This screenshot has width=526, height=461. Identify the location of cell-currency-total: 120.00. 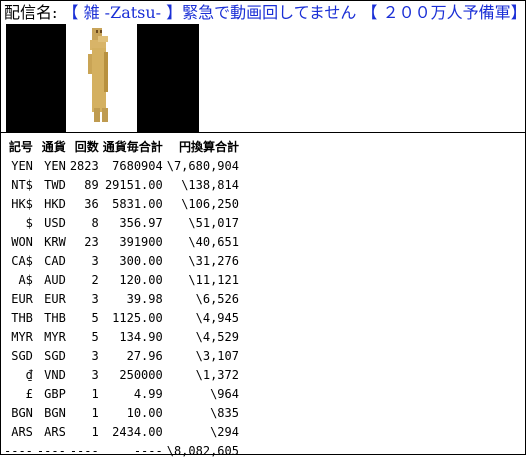
(135, 280).